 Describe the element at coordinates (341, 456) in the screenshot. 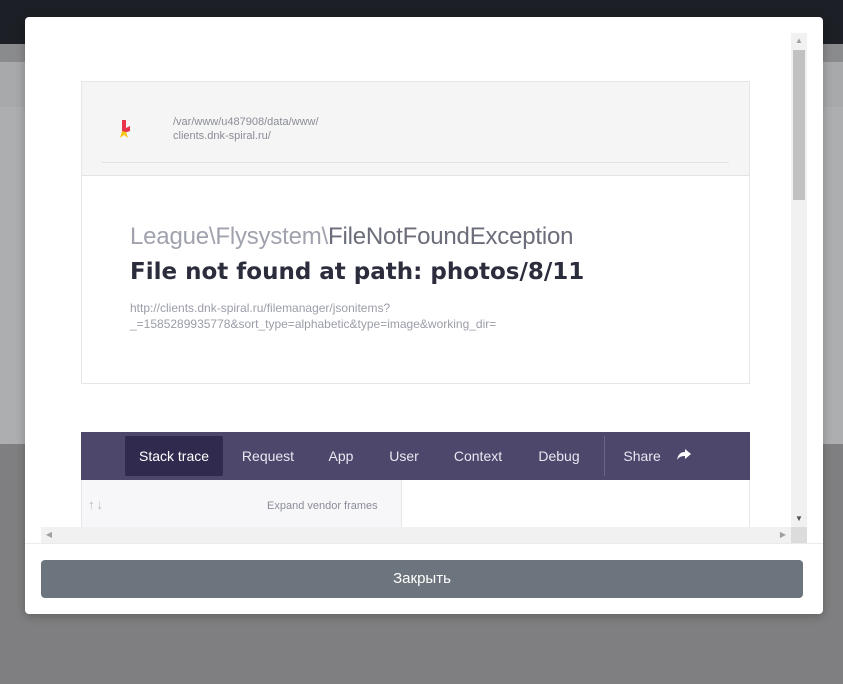

I see `tab-app: App` at that location.